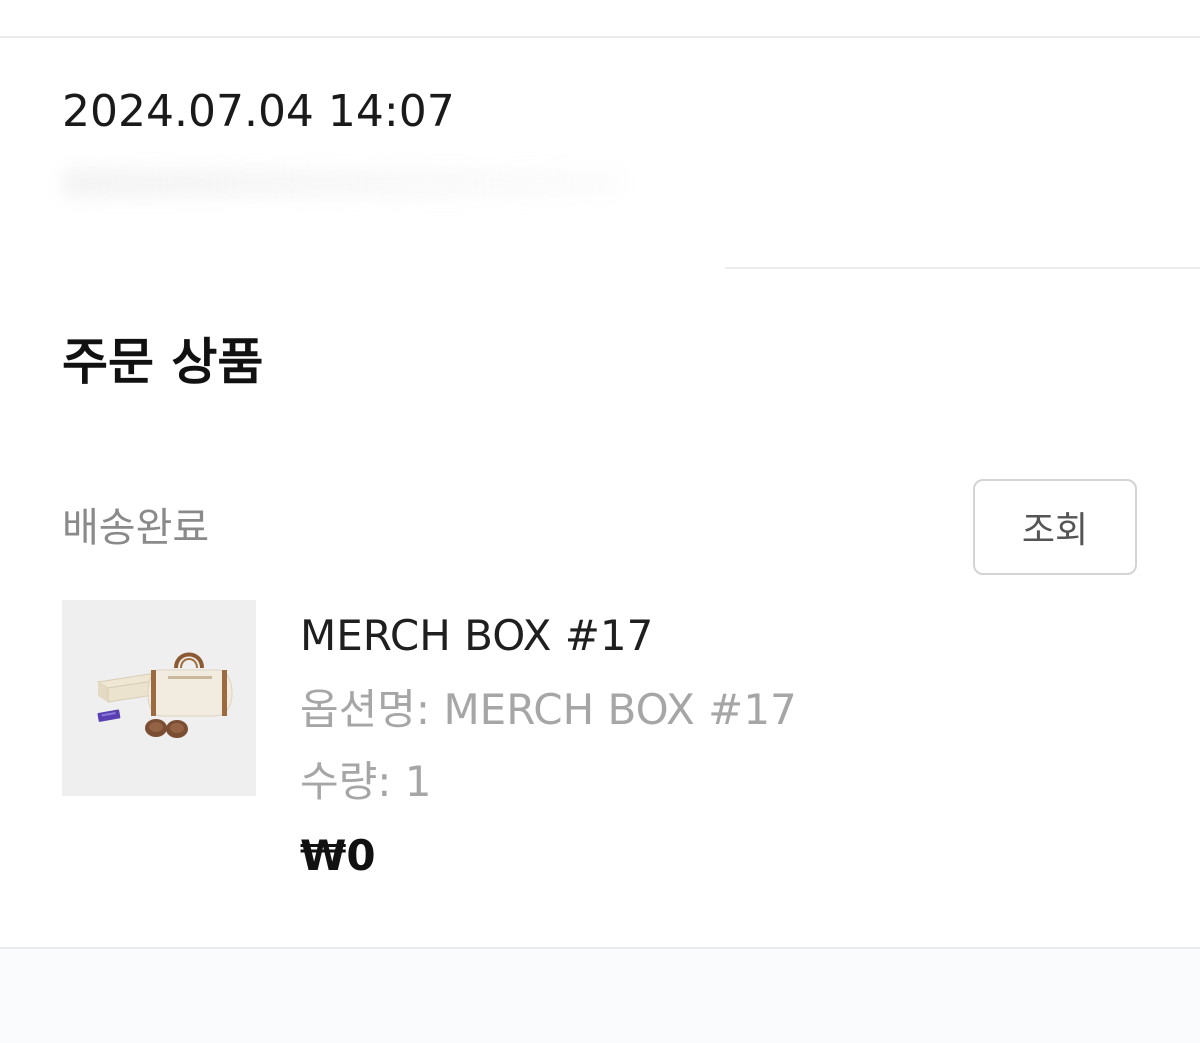  What do you see at coordinates (1055, 527) in the screenshot?
I see `view-button: 조회` at bounding box center [1055, 527].